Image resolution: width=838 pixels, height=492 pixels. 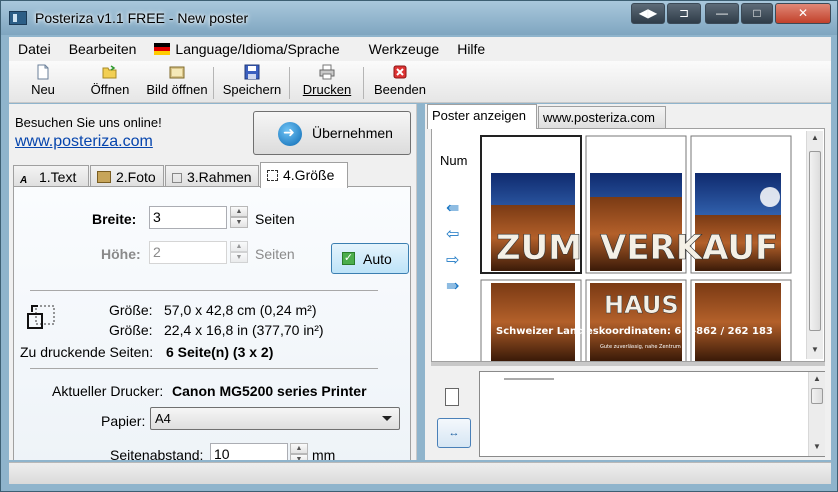 What do you see at coordinates (454, 433) in the screenshot?
I see `fit-width-button: ↔` at bounding box center [454, 433].